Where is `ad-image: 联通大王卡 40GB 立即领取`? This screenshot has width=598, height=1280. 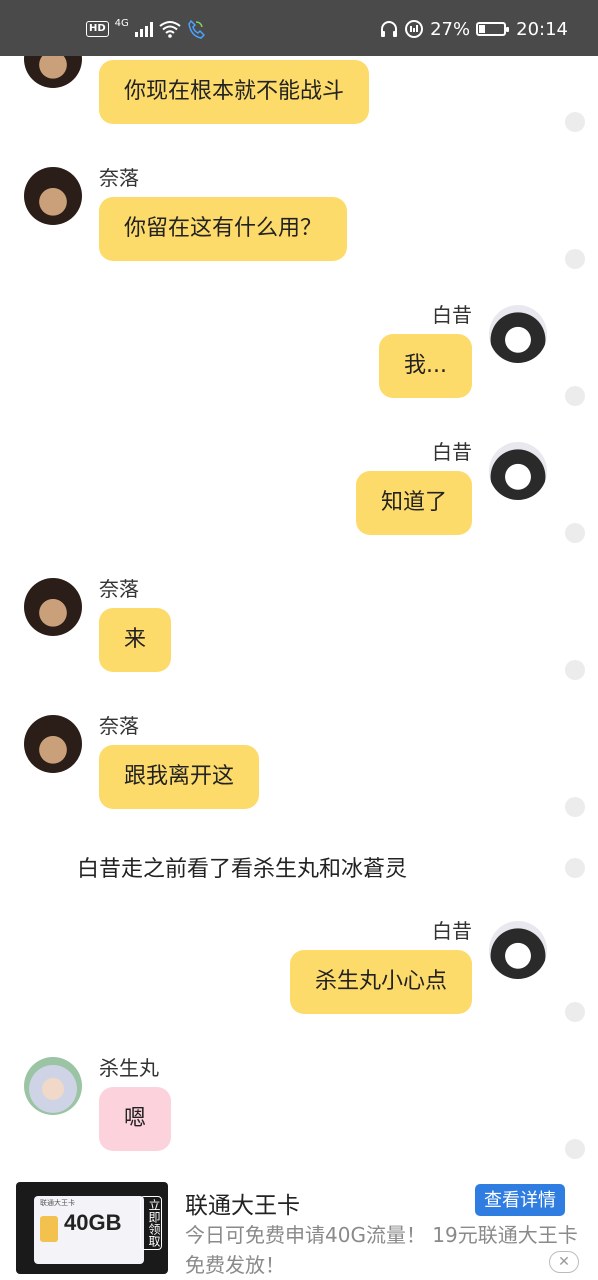 ad-image: 联通大王卡 40GB 立即领取 is located at coordinates (92, 1228).